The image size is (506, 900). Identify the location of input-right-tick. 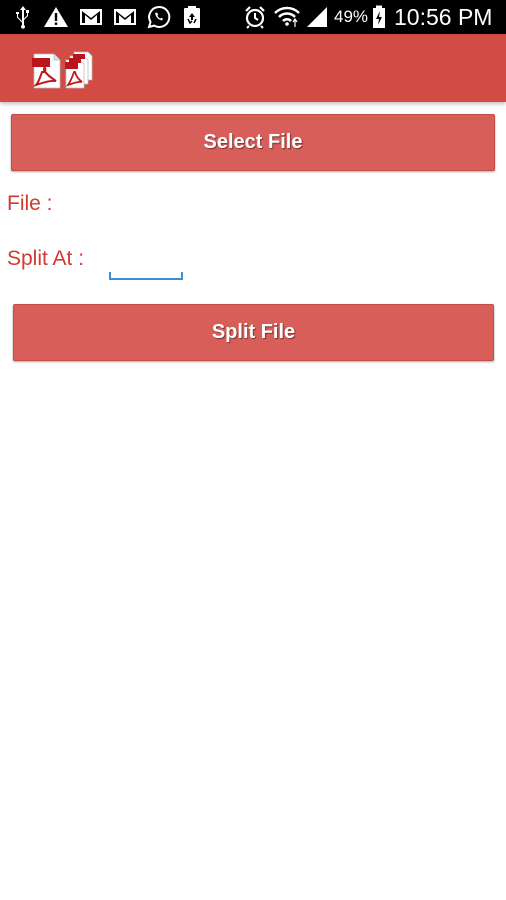
(182, 275).